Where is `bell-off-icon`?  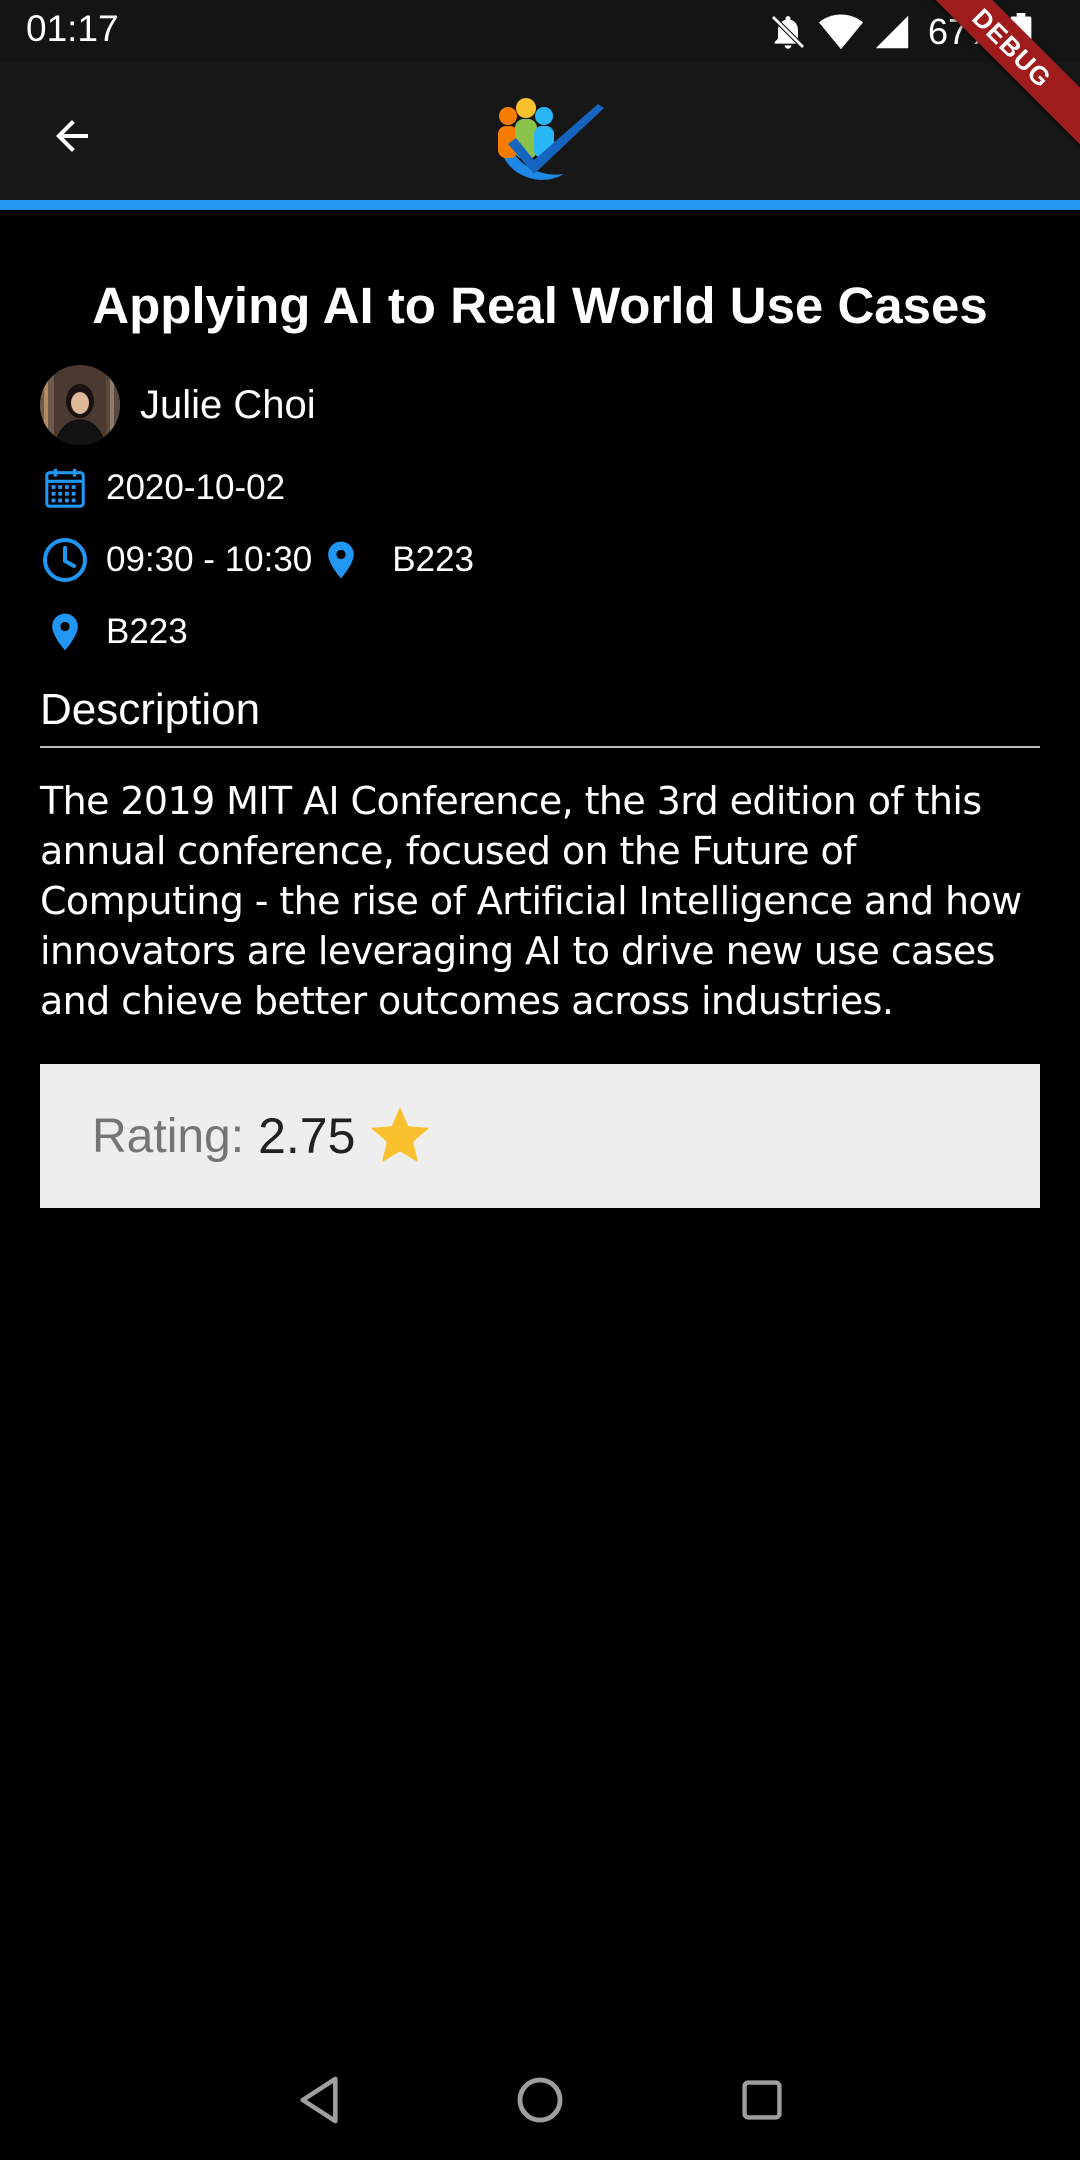
bell-off-icon is located at coordinates (788, 32).